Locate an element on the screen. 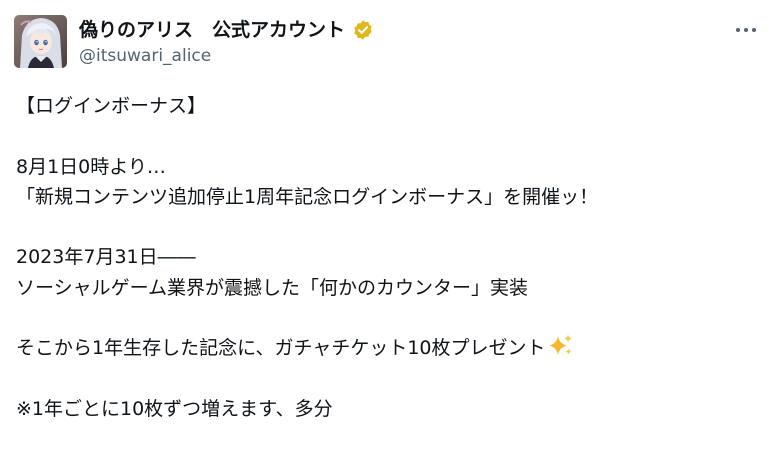  more-options-button is located at coordinates (746, 30).